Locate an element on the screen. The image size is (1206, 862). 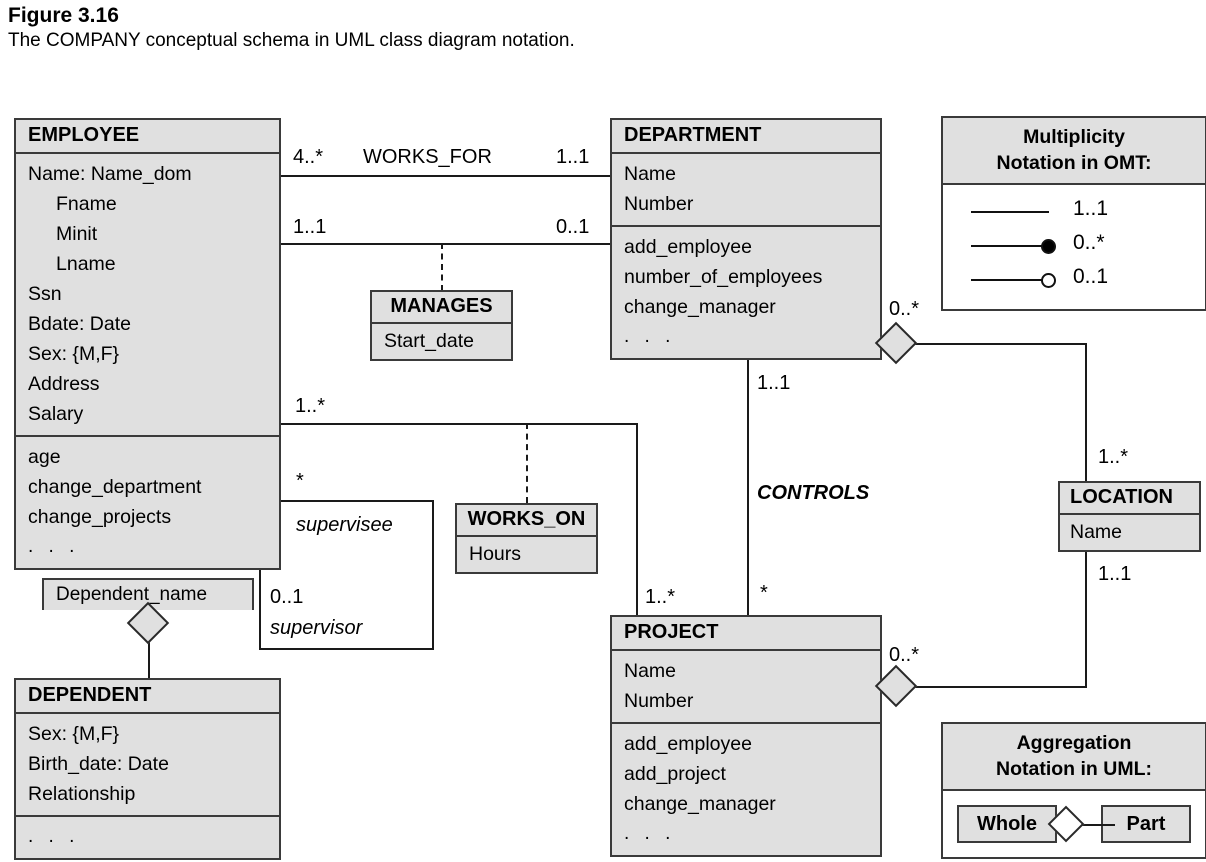
legend-row: 1..1 is located at coordinates (1074, 212).